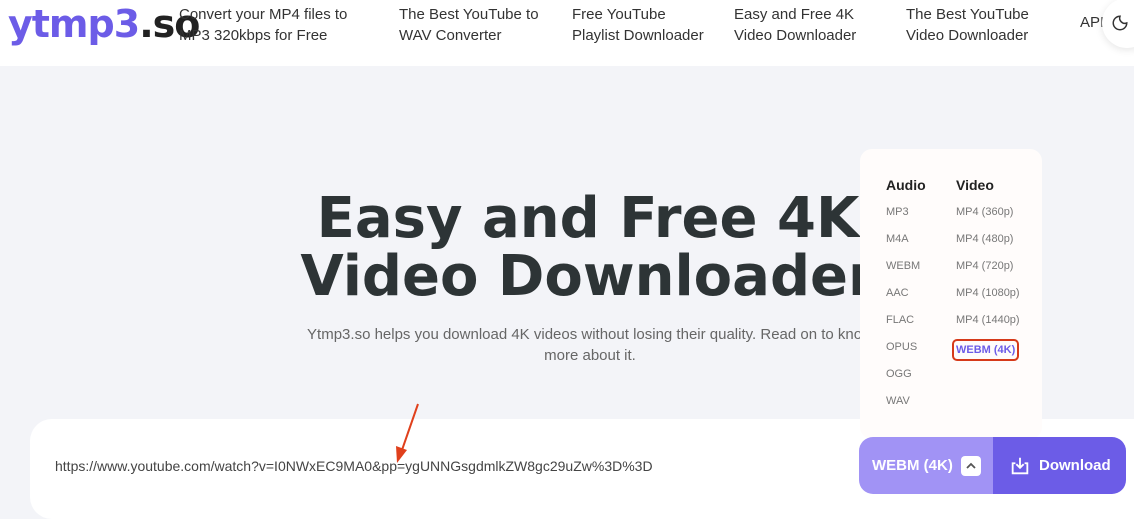  What do you see at coordinates (407, 433) in the screenshot?
I see `annotation-arrow` at bounding box center [407, 433].